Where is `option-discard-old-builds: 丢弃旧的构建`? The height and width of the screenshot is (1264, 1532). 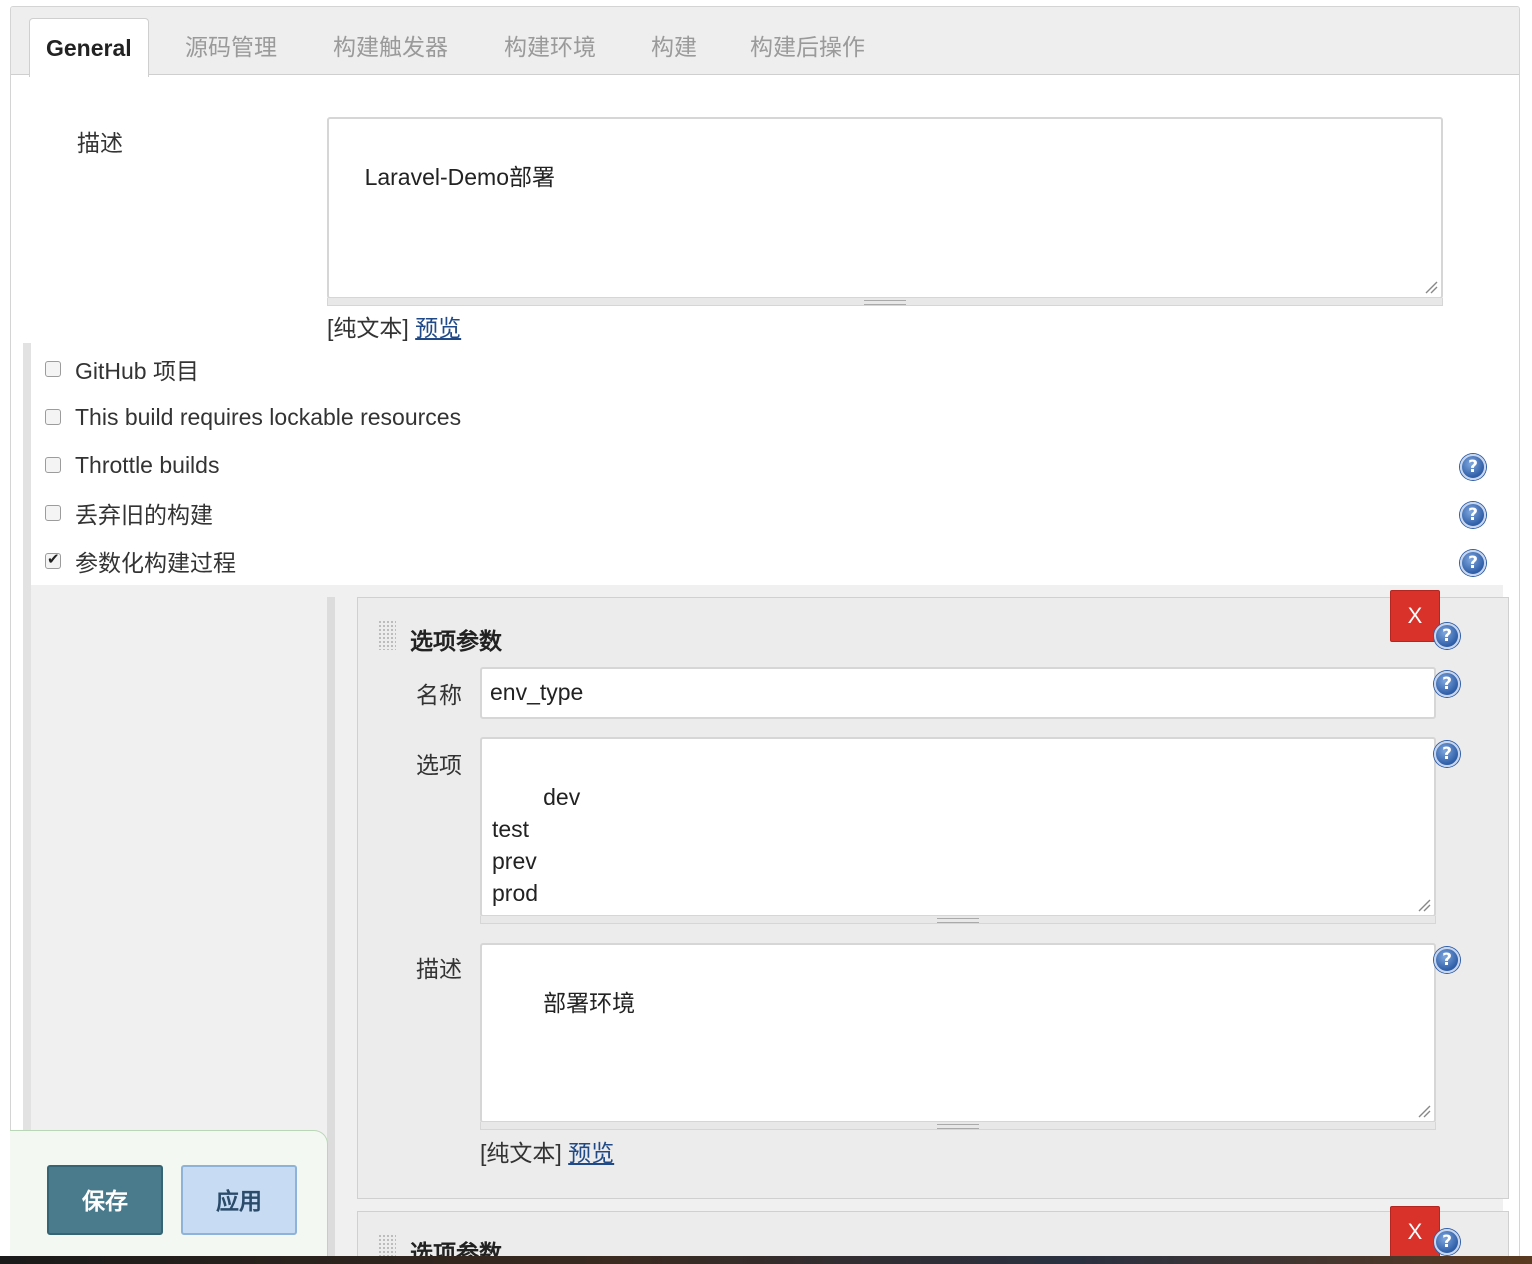 option-discard-old-builds: 丢弃旧的构建 is located at coordinates (129, 513).